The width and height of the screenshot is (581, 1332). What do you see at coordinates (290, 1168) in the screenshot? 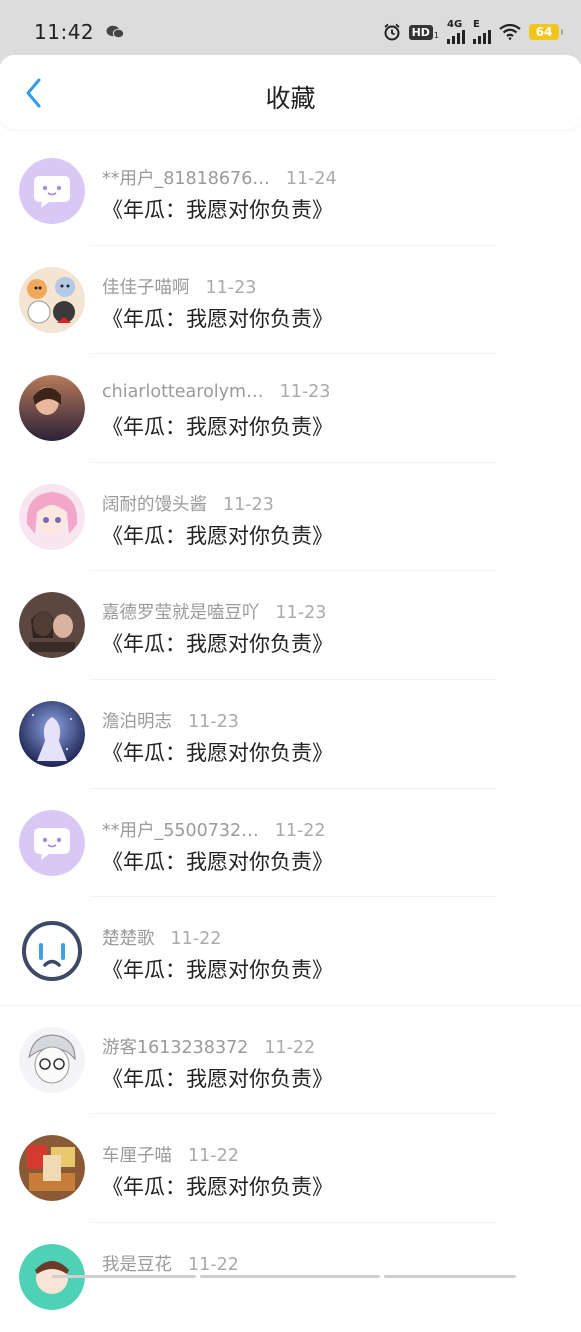
I see `list-item: 车厘子喵 11-22 《年瓜：我愿对你负责》` at bounding box center [290, 1168].